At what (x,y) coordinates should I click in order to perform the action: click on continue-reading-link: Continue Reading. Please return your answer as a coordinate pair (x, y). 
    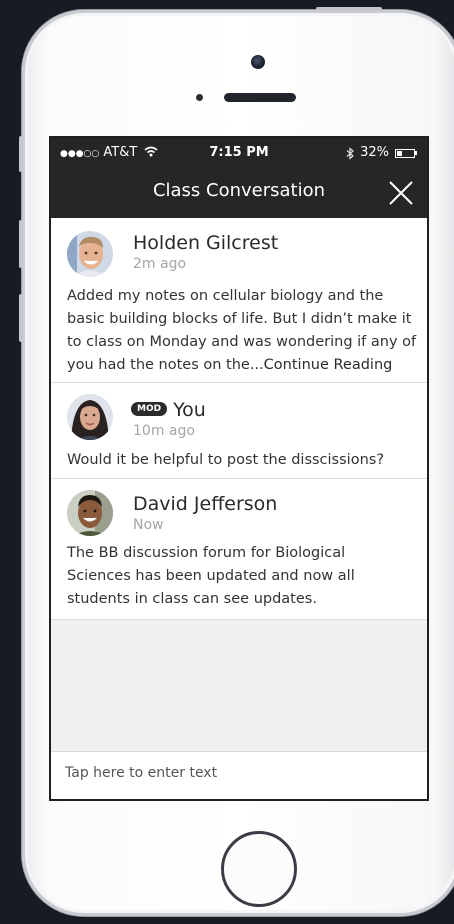
    Looking at the image, I should click on (328, 365).